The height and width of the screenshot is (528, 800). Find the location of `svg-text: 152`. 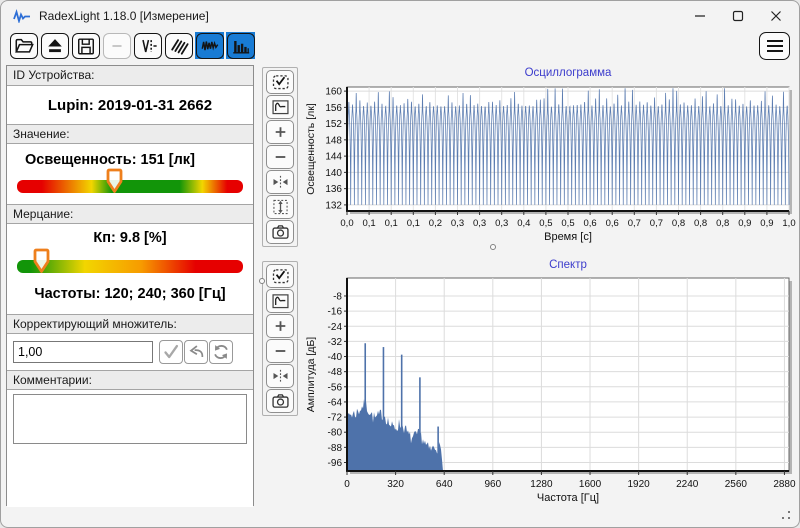

svg-text: 152 is located at coordinates (333, 124).